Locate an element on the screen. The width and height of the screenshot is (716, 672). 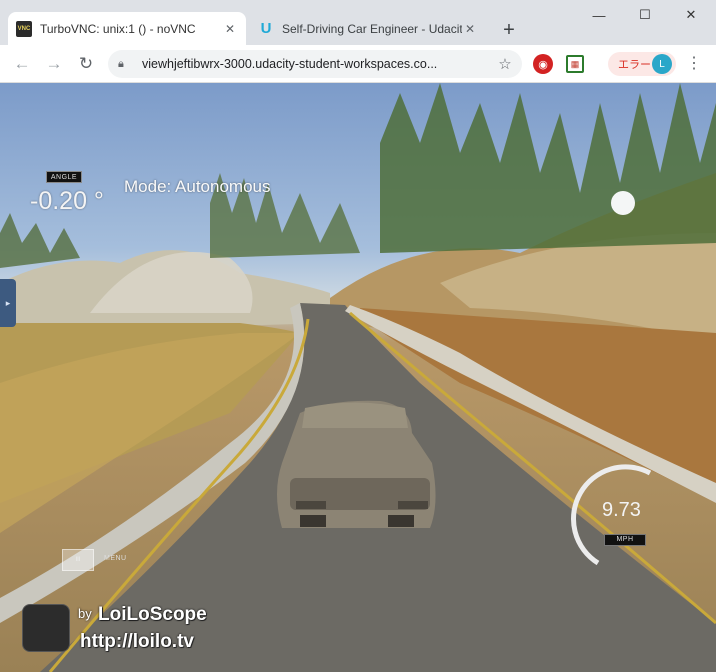
reload-button: ↻ is located at coordinates (86, 64).